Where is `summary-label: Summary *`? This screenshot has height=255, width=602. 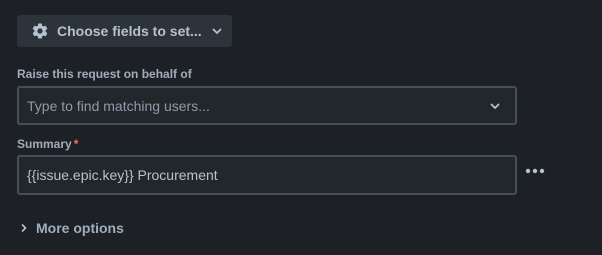 summary-label: Summary * is located at coordinates (47, 144).